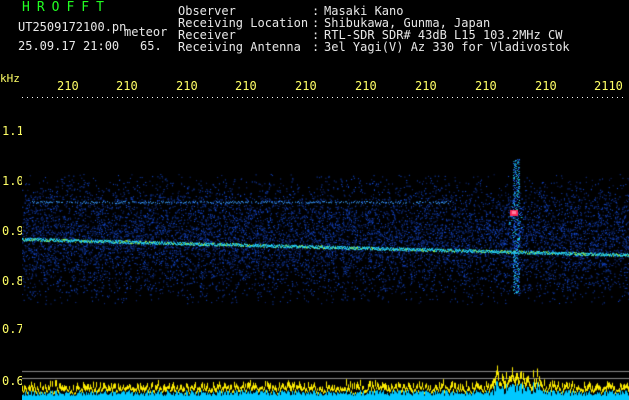  Describe the element at coordinates (13, 231) in the screenshot. I see `freq-tick-label: 0.9` at that location.